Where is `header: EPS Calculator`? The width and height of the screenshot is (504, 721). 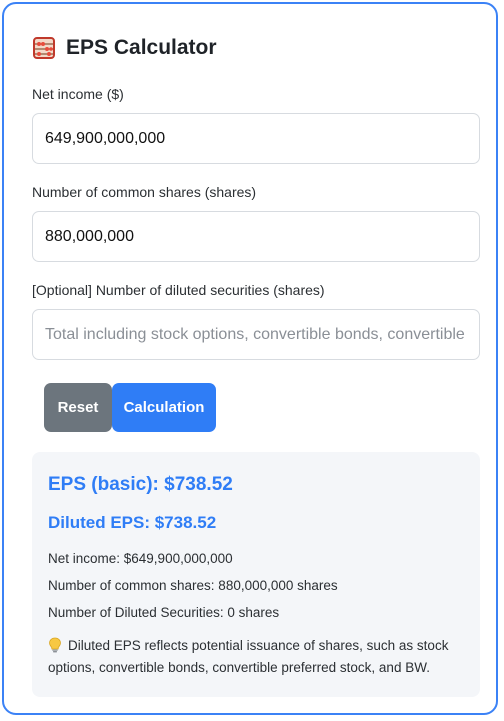 header: EPS Calculator is located at coordinates (124, 48).